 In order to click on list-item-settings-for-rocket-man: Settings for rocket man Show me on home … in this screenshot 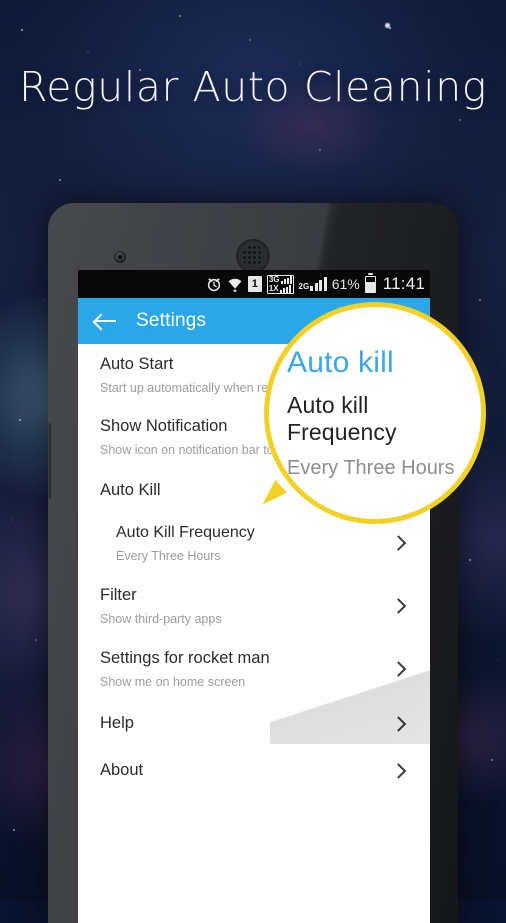, I will do `click(254, 668)`.